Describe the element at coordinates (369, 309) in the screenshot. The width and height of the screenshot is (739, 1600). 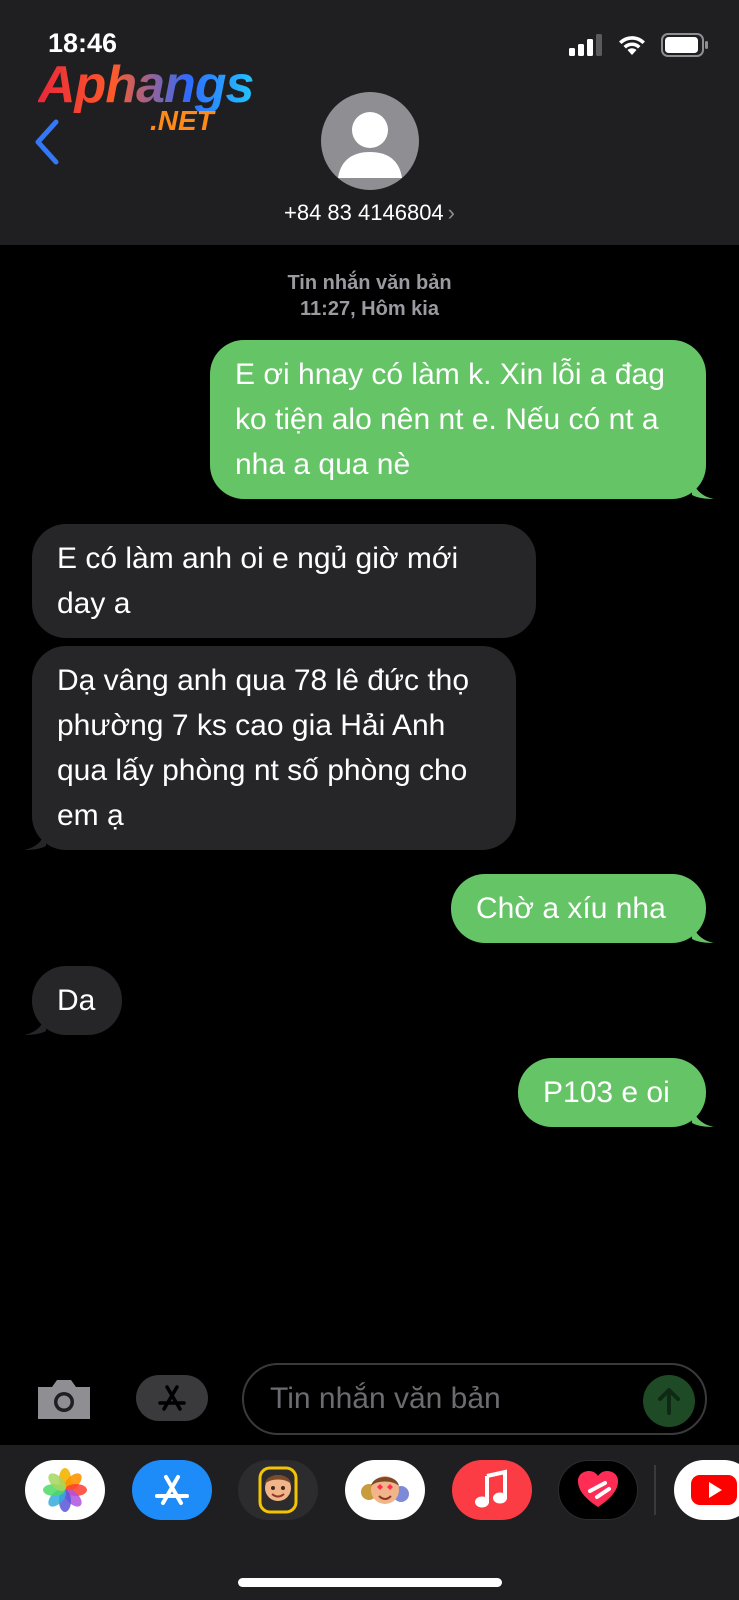
I see `timestamp-label: 11:27, Hôm kia` at that location.